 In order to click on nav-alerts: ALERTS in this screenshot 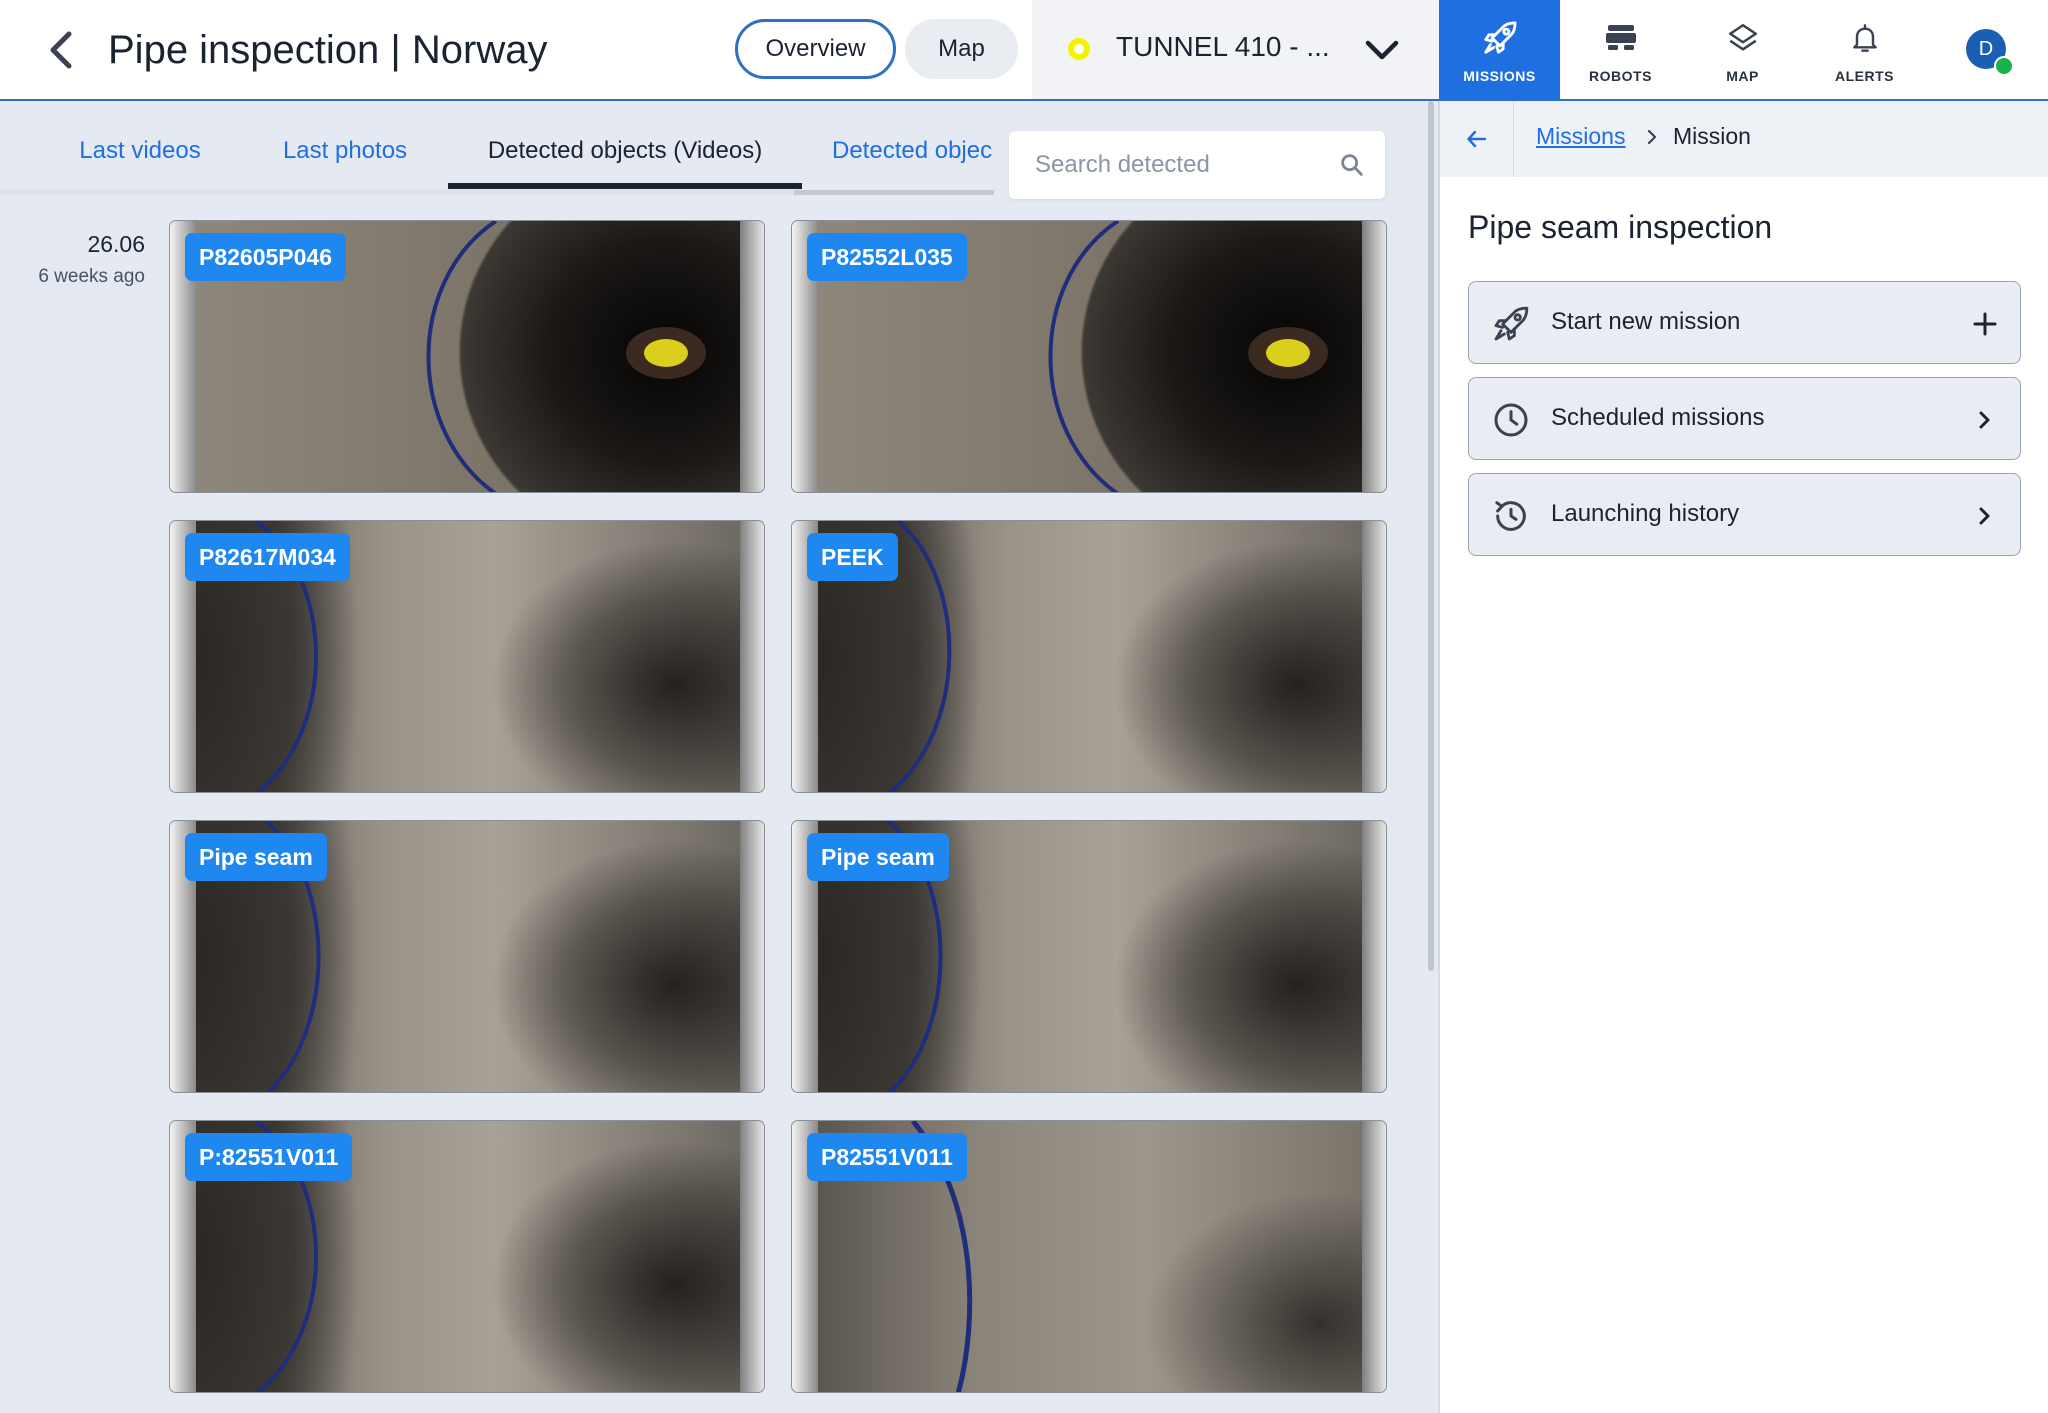, I will do `click(1864, 49)`.